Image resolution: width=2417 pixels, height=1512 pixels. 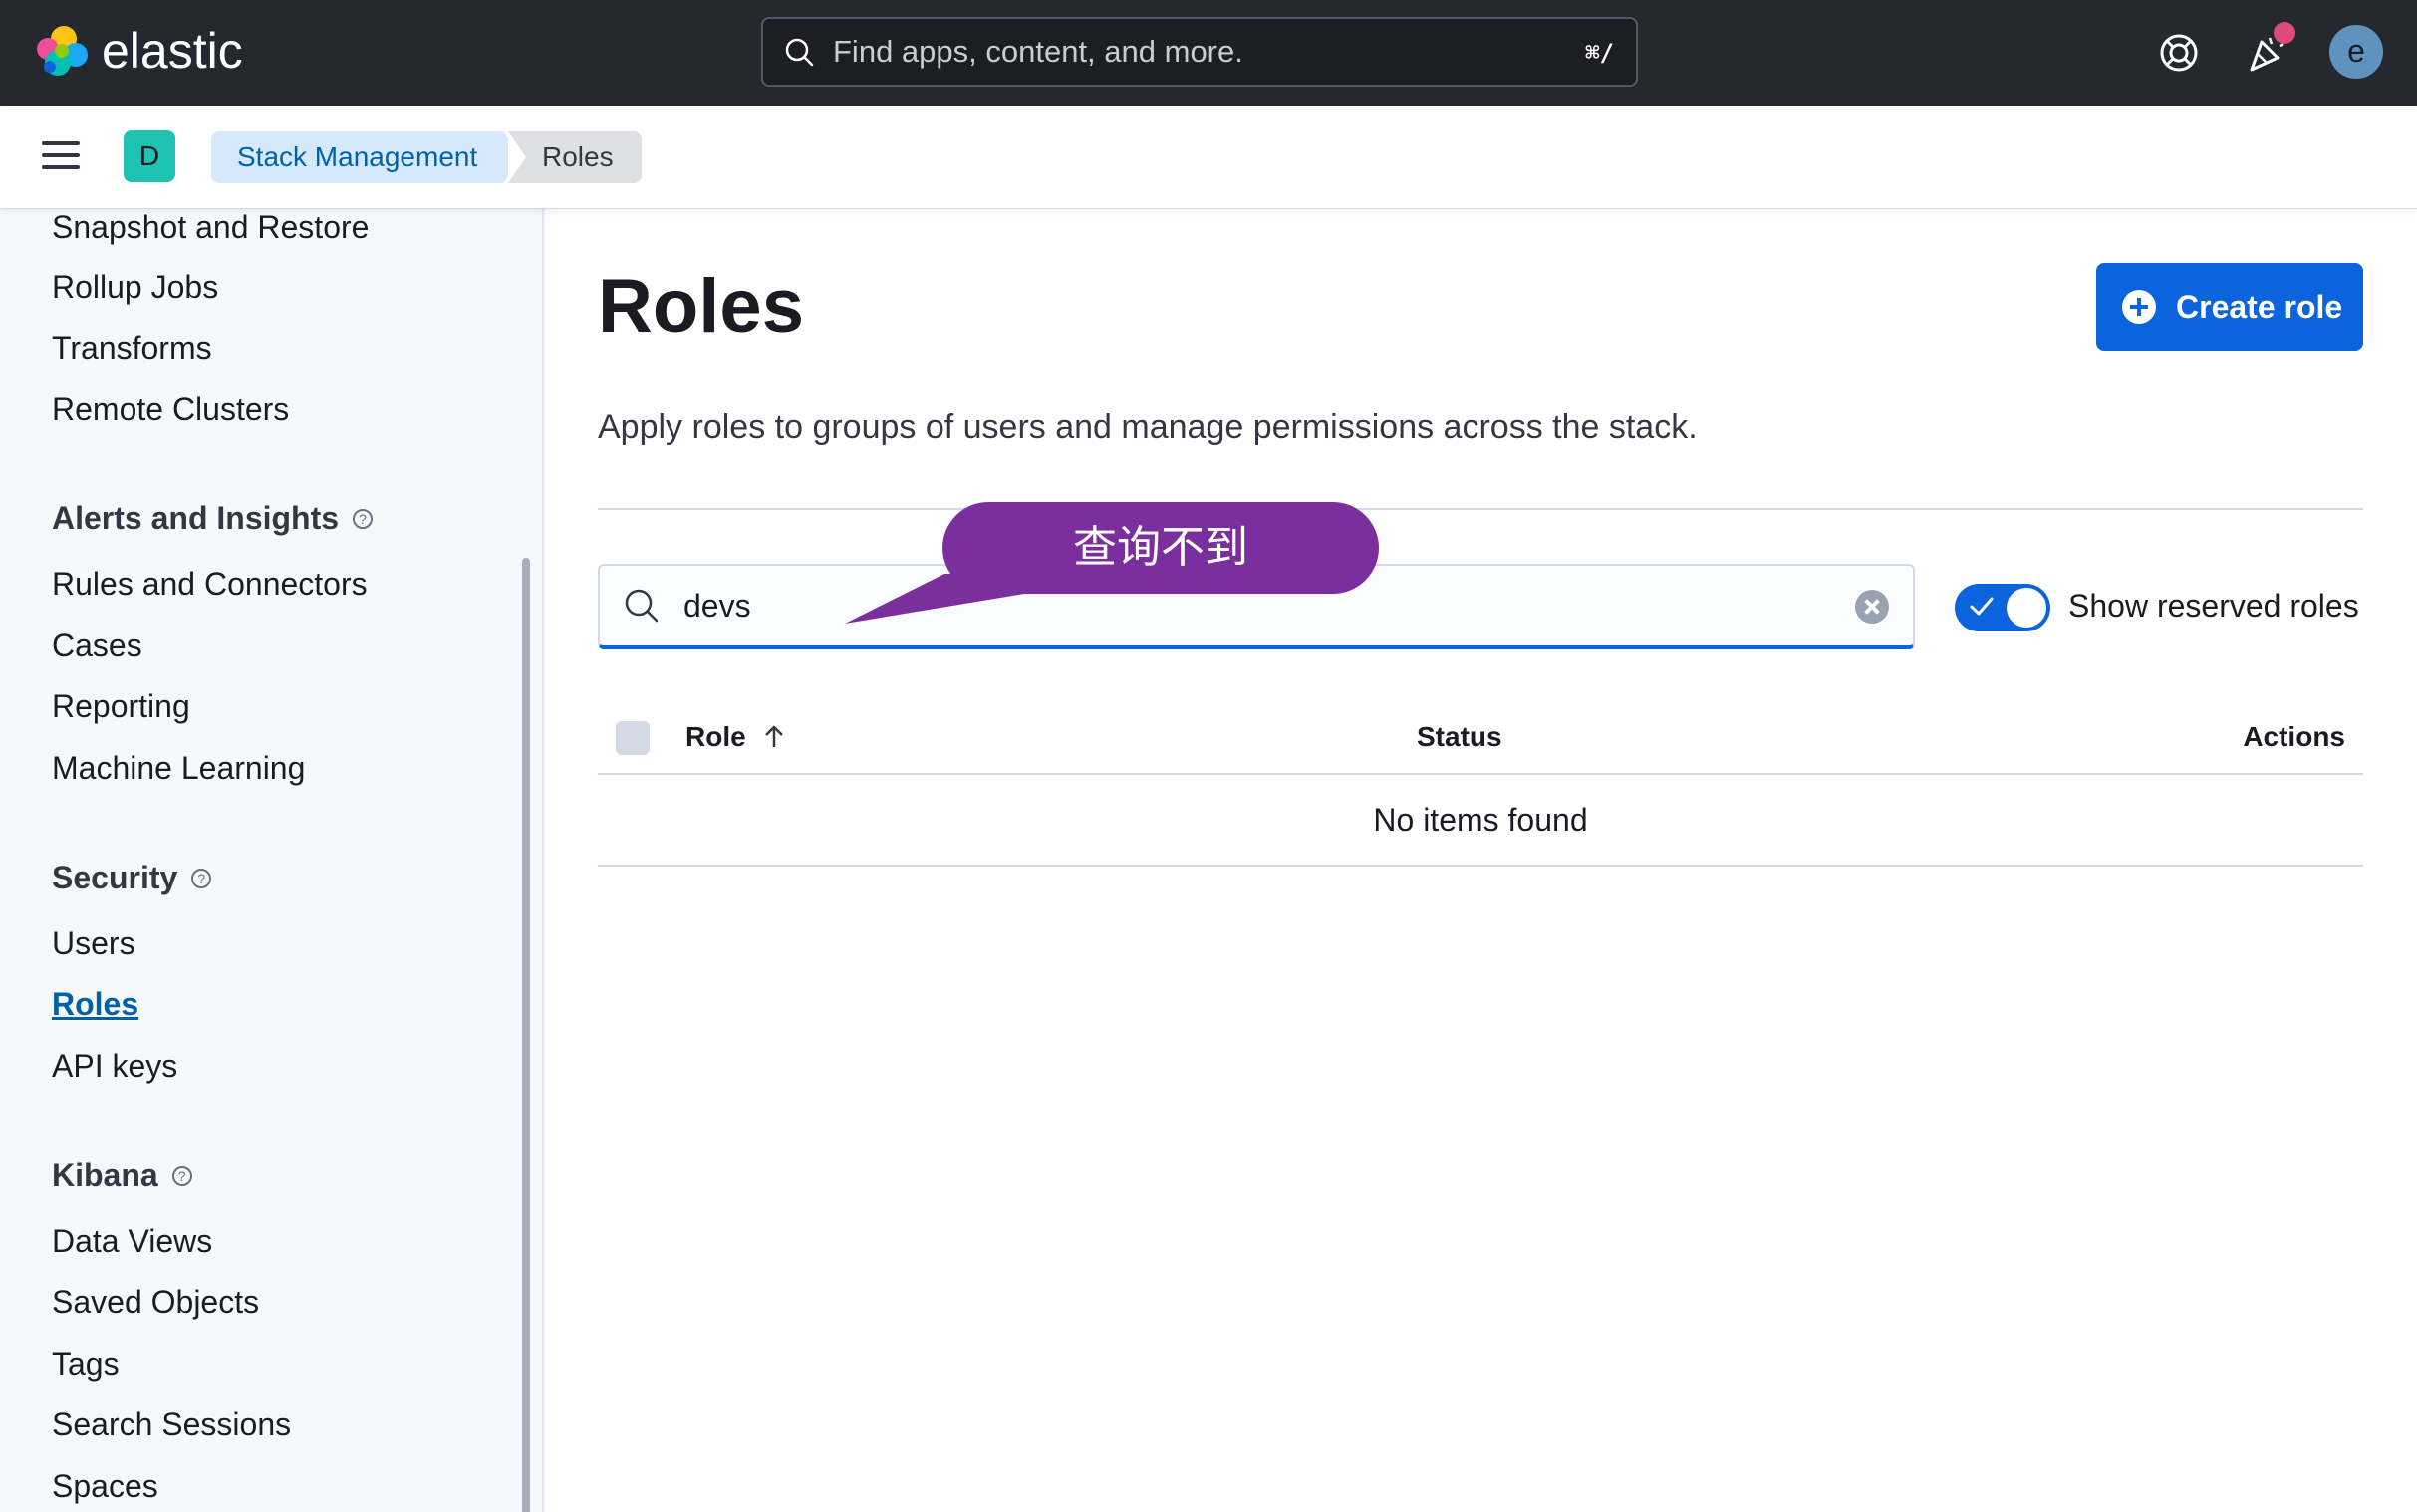 I want to click on sidebar-item-saved-objects: Saved Objects, so click(x=155, y=1302).